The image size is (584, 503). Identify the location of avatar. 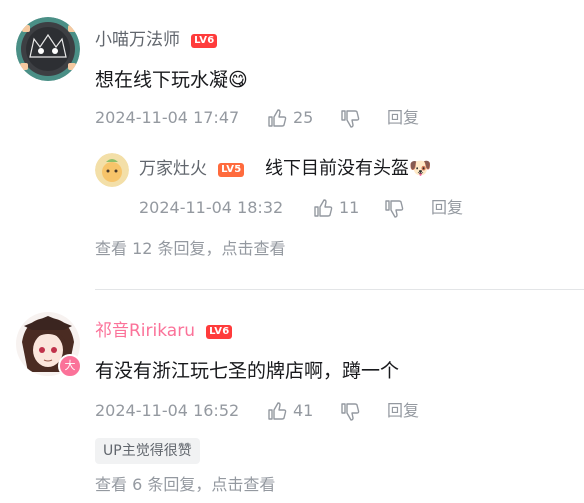
(48, 49).